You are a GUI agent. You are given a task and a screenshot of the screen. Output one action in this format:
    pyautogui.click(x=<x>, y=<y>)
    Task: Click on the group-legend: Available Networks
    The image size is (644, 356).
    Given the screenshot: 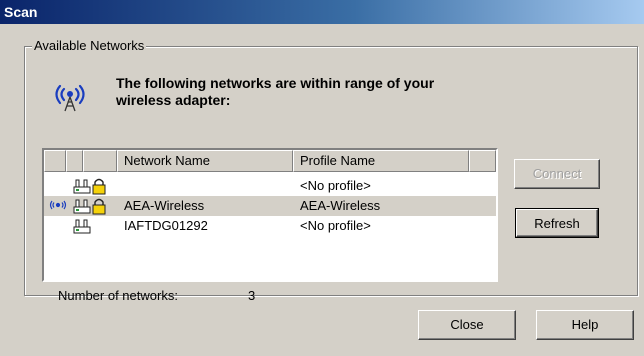 What is the action you would take?
    pyautogui.click(x=89, y=46)
    